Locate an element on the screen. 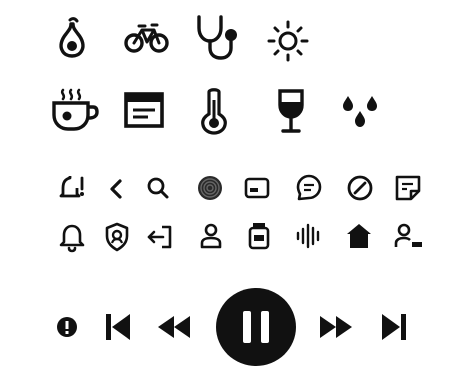 The height and width of the screenshot is (375, 456). user-minus-icon is located at coordinates (409, 236).